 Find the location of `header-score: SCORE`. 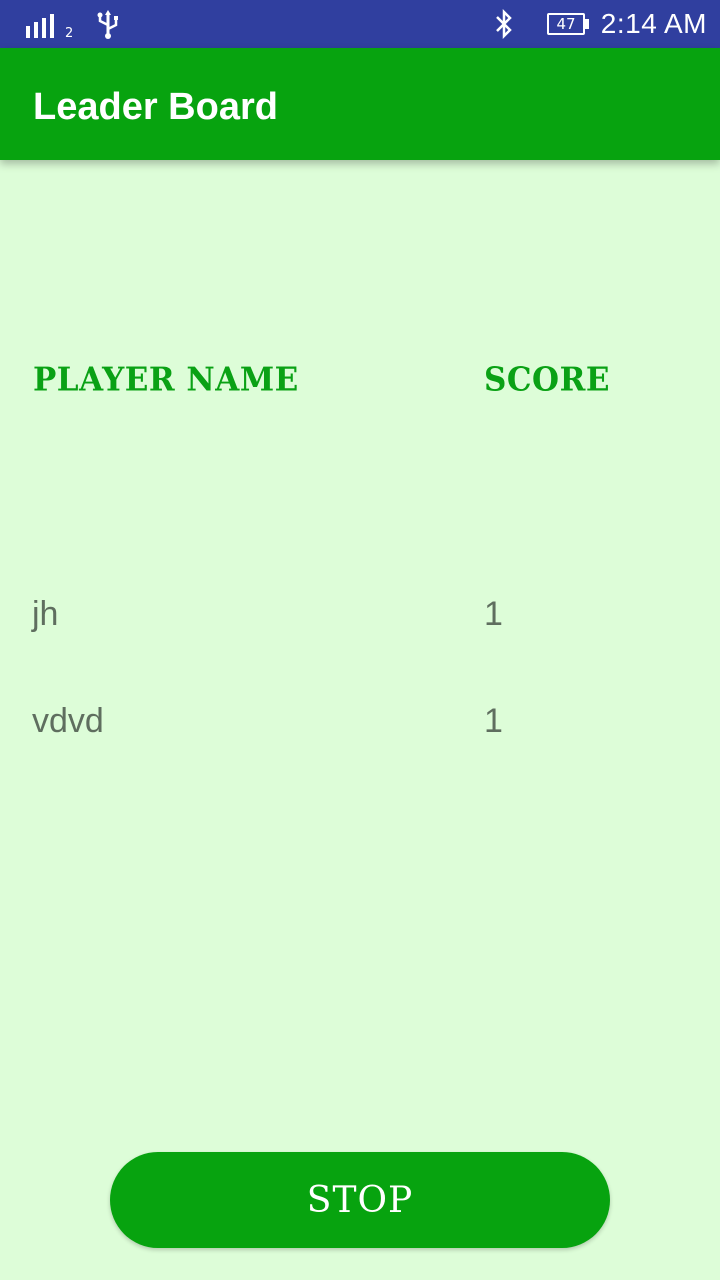

header-score: SCORE is located at coordinates (547, 380).